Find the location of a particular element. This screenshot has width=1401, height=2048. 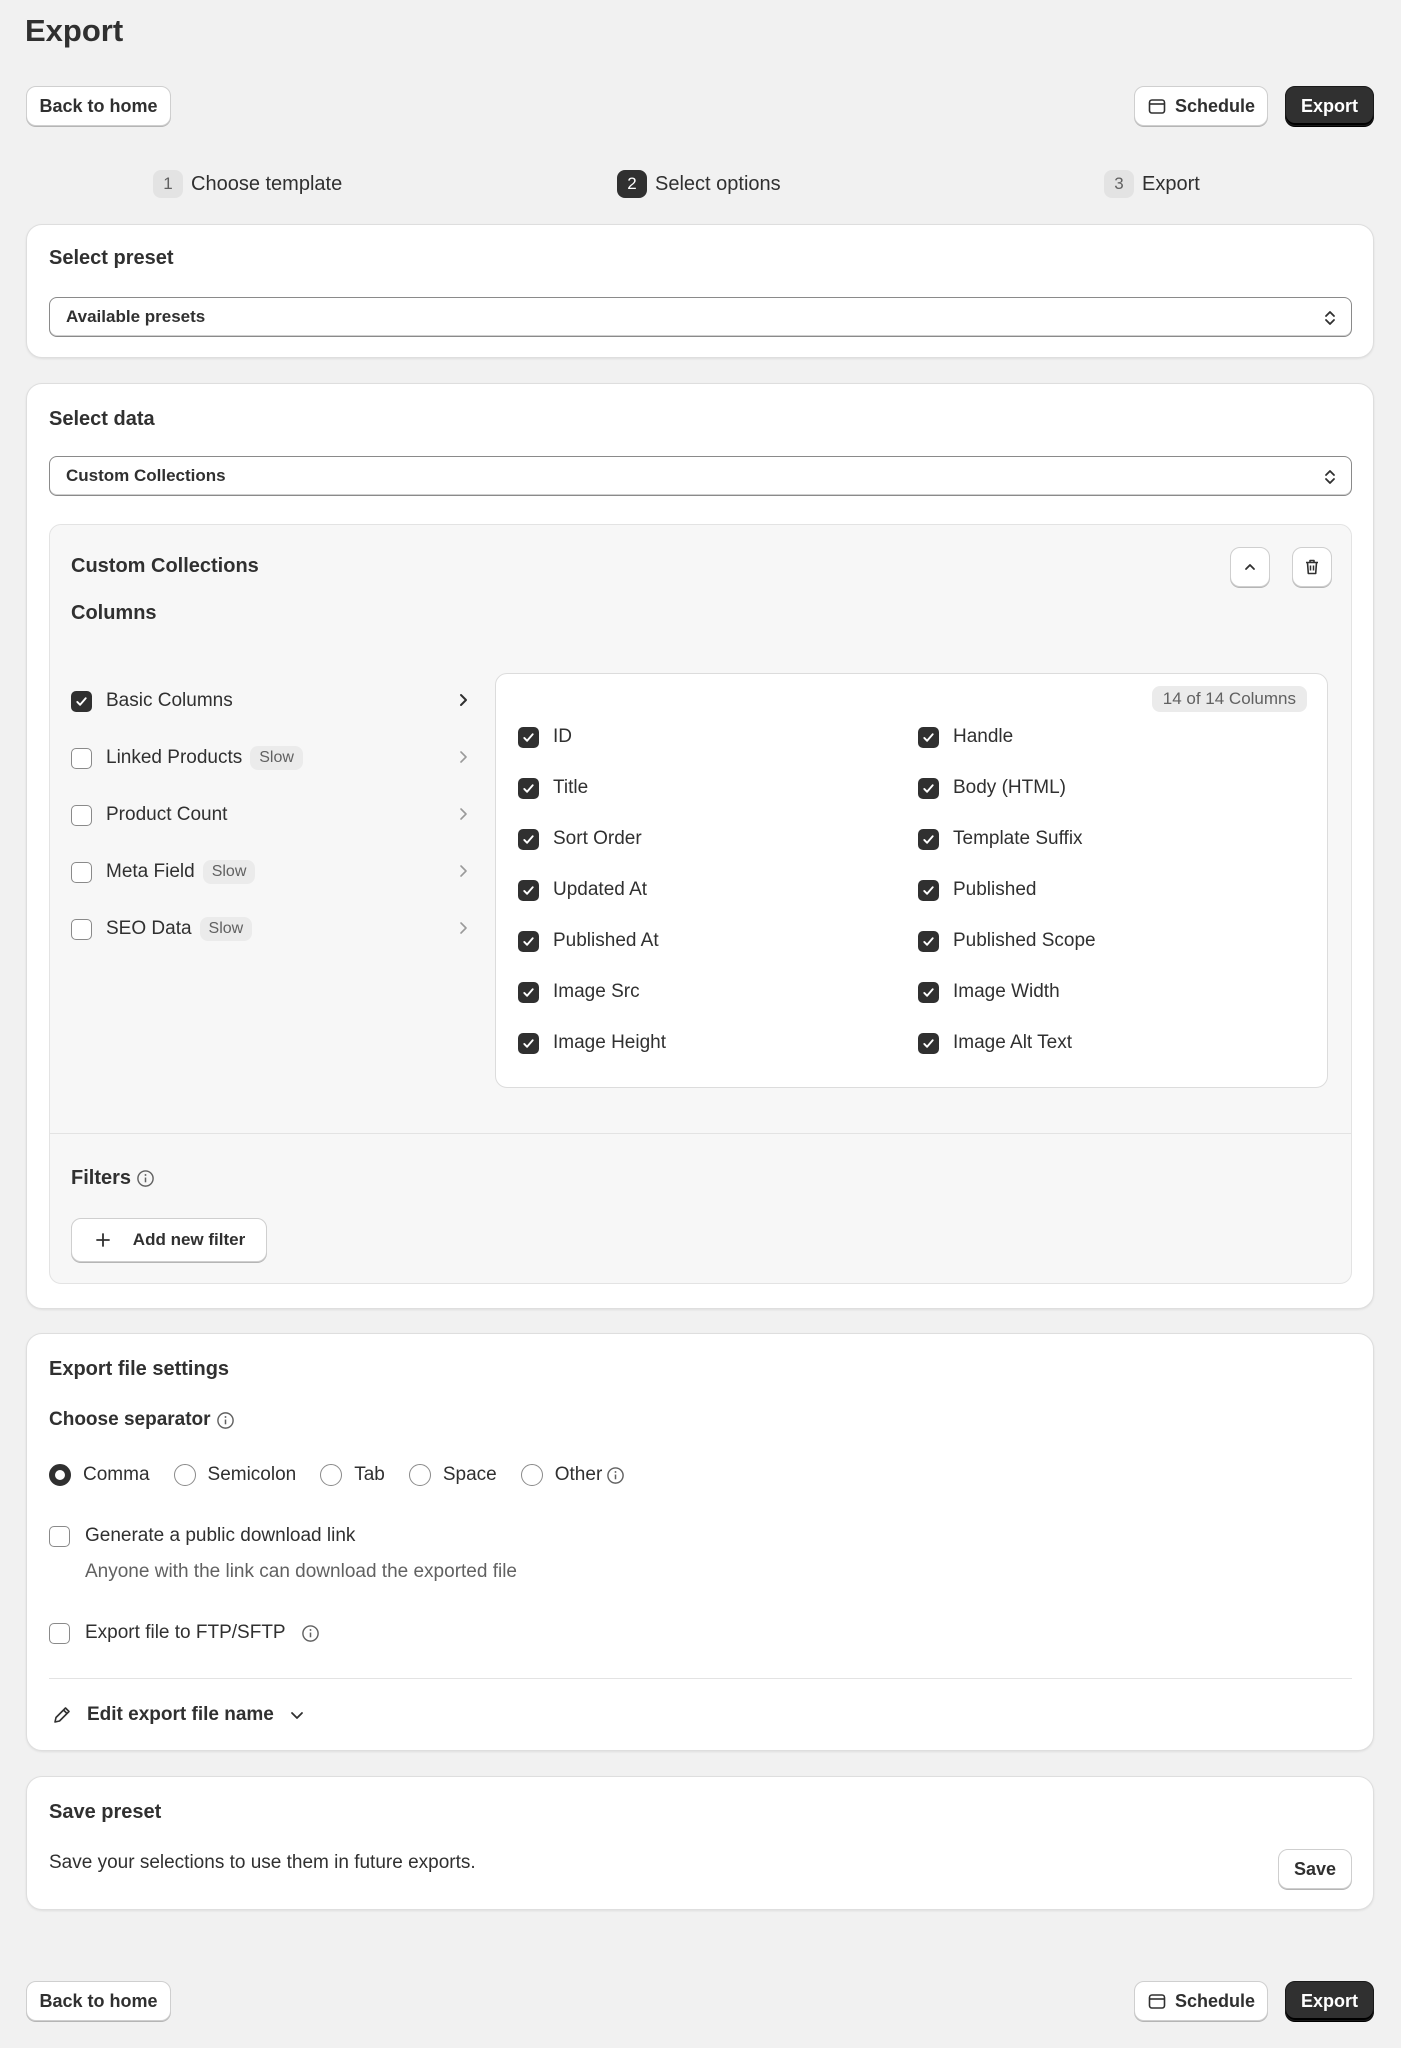

column-label: Image Height is located at coordinates (610, 1042).